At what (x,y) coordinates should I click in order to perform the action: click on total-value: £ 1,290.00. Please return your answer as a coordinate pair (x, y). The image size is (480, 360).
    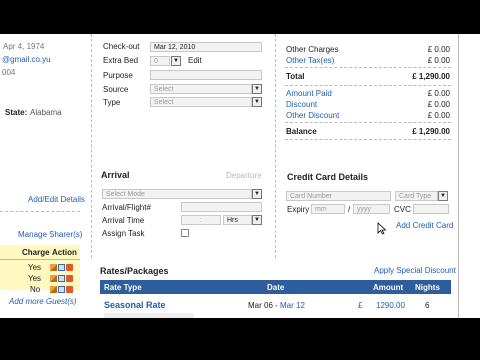
    Looking at the image, I should click on (431, 76).